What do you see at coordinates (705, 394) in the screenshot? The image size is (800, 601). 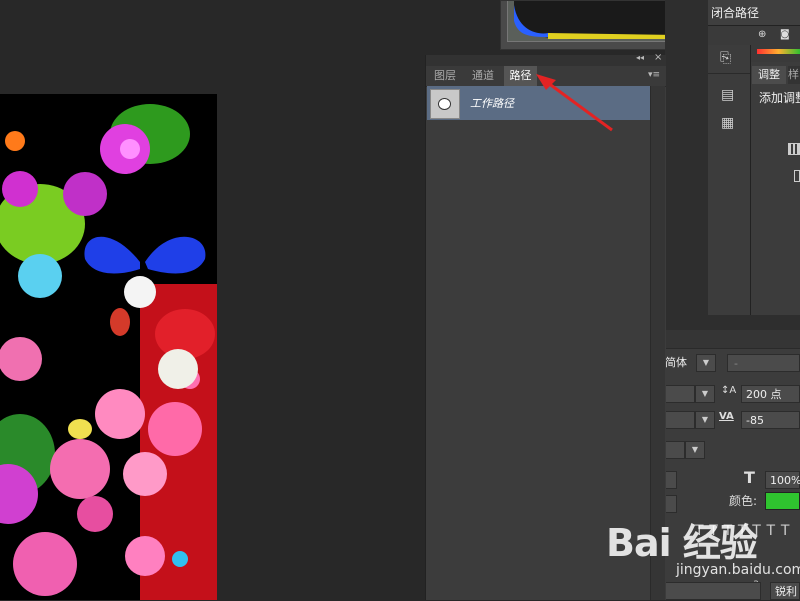 I see `size-dropdown-icon: ▼` at bounding box center [705, 394].